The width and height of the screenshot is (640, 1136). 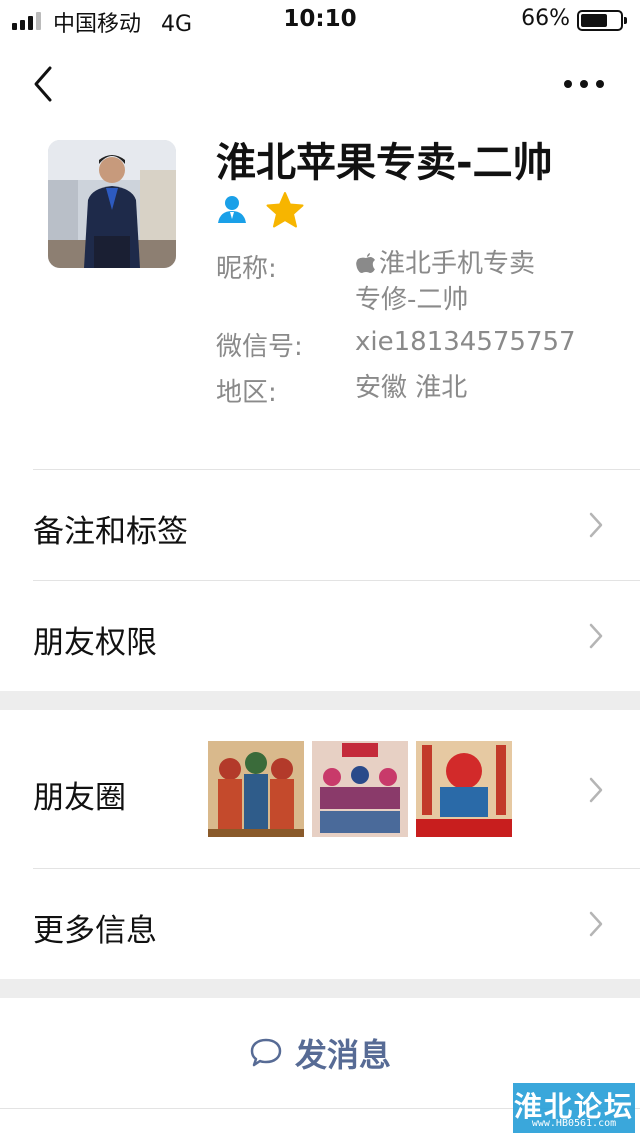 What do you see at coordinates (112, 204) in the screenshot?
I see `avatar` at bounding box center [112, 204].